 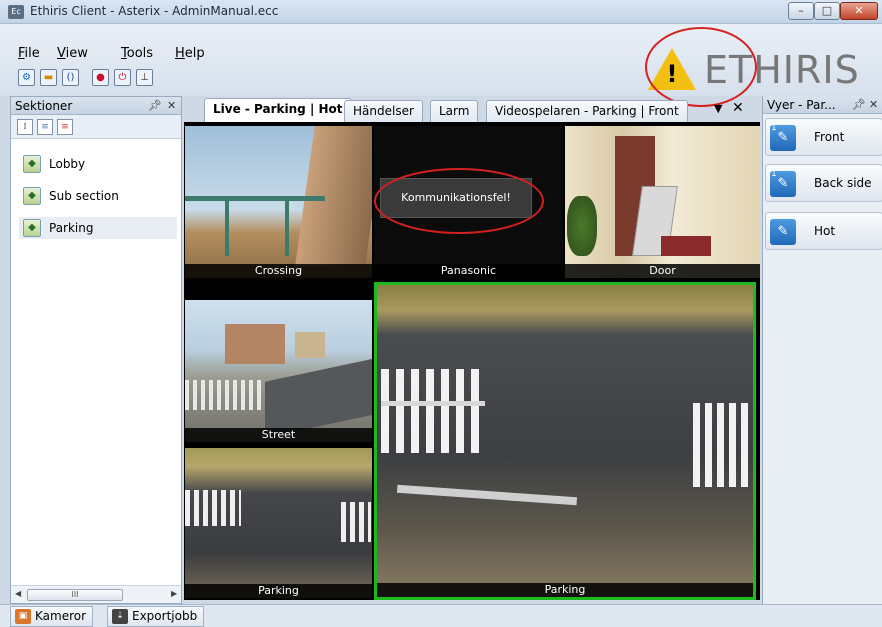 I want to click on export-icon: ⊥, so click(x=144, y=77).